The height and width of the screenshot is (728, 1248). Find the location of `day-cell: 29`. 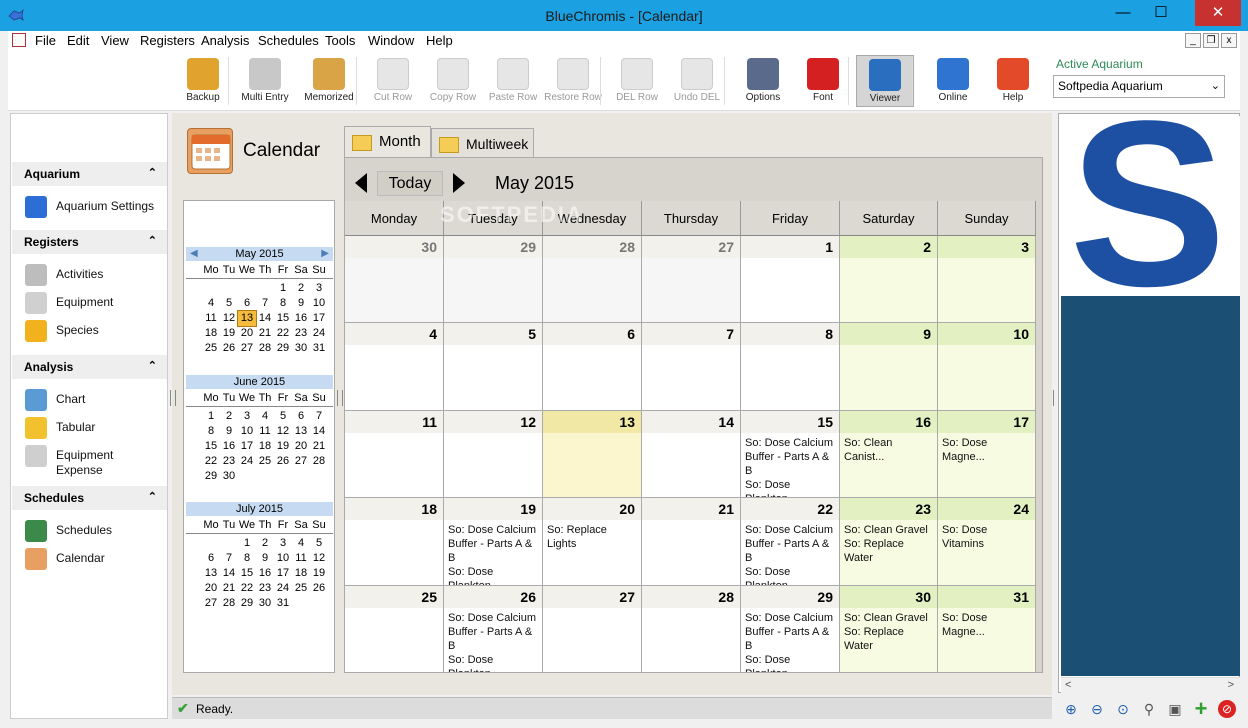

day-cell: 29 is located at coordinates (493, 280).